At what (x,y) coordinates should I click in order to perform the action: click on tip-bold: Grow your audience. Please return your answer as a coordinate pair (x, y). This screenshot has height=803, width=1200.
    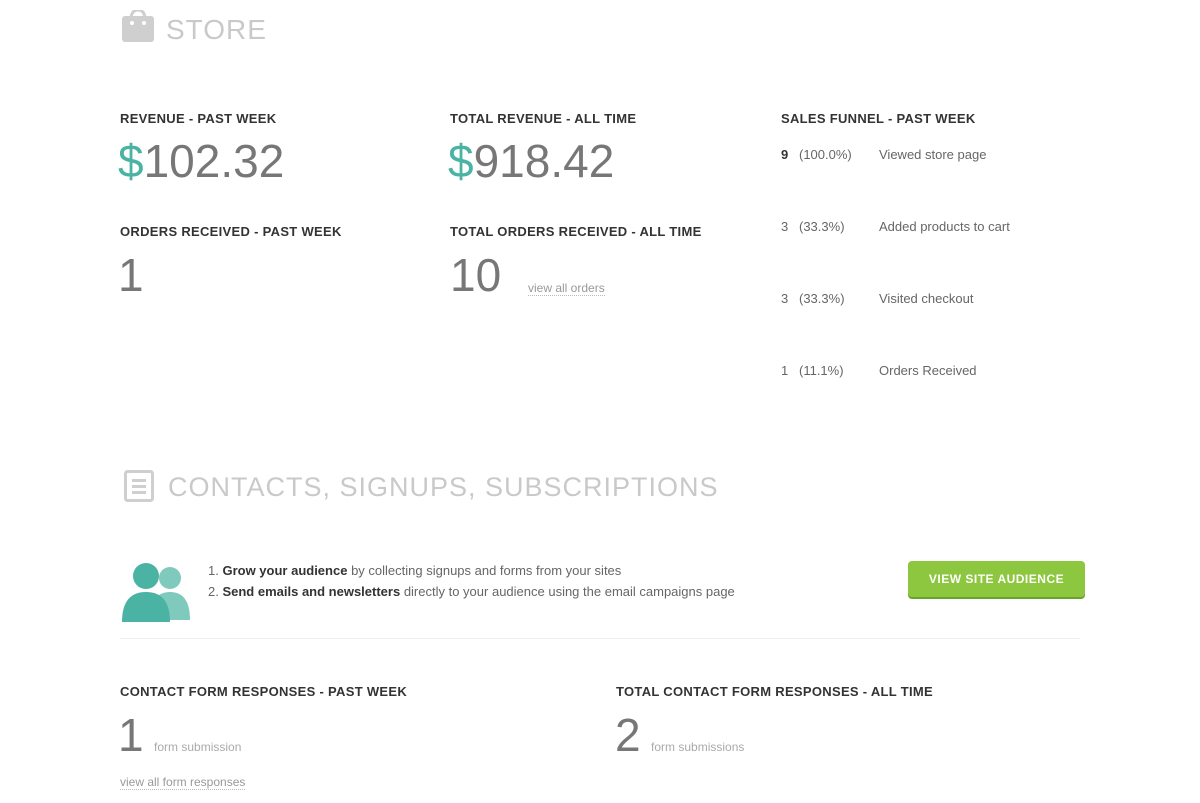
    Looking at the image, I should click on (285, 570).